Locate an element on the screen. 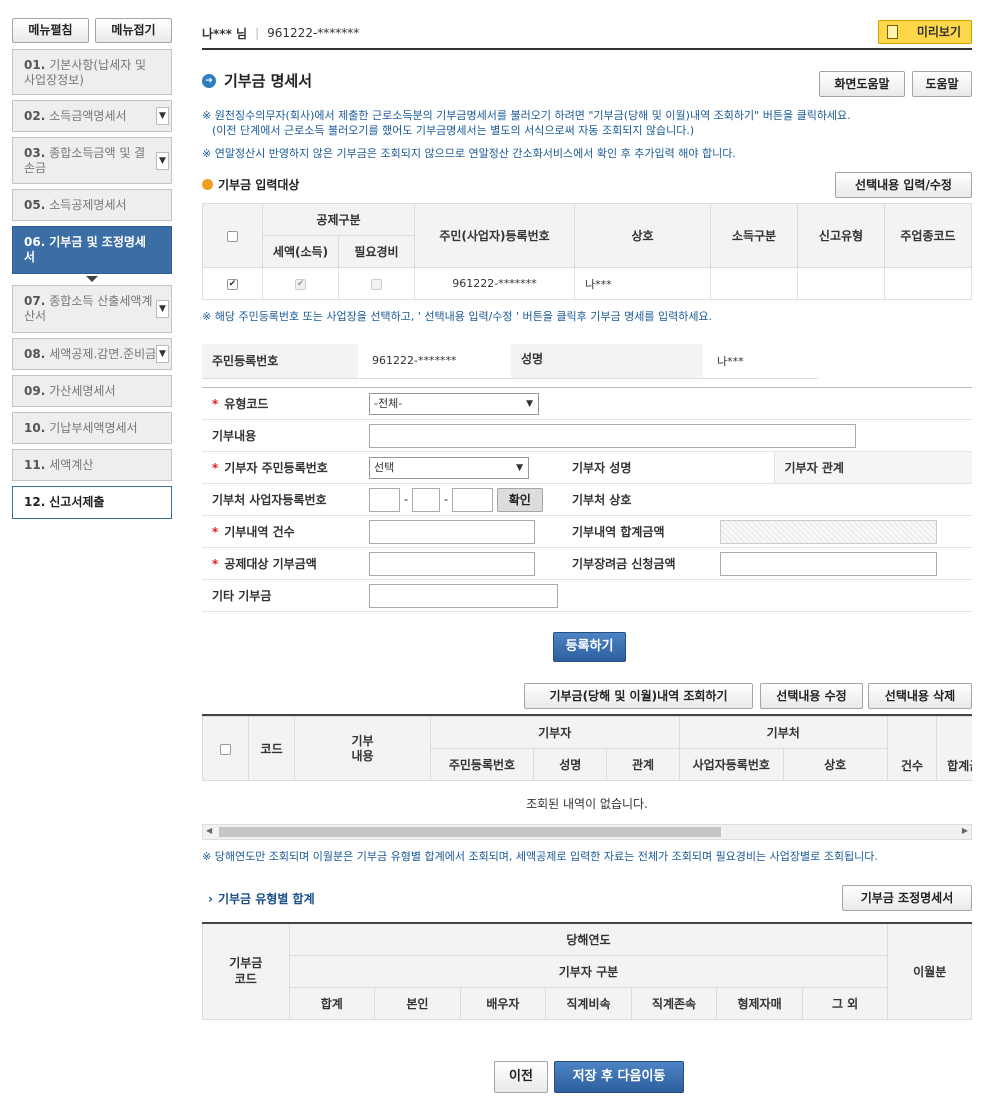 This screenshot has width=981, height=1113. other-label: 기타 기부금 is located at coordinates (280, 595).